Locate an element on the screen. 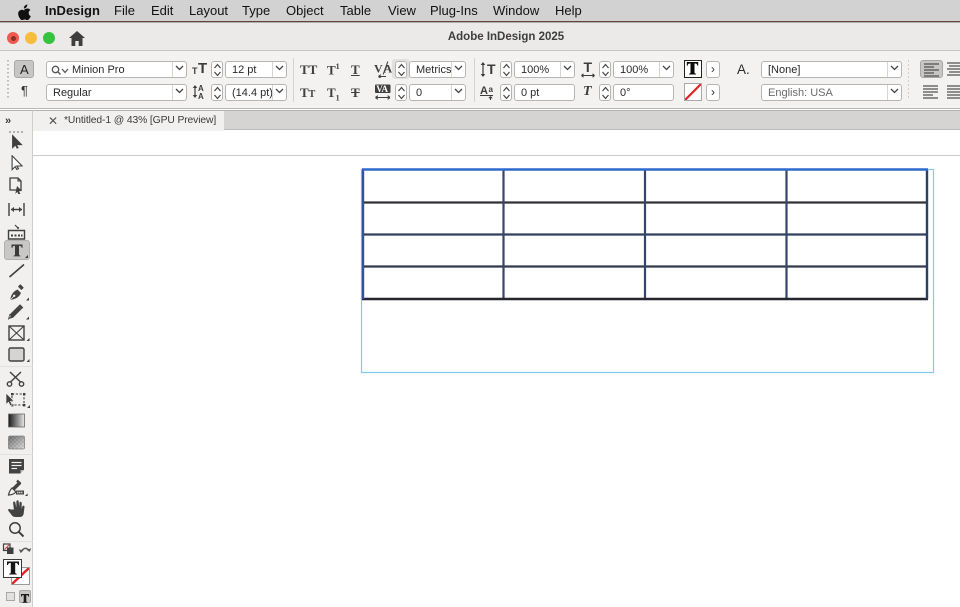 This screenshot has height=607, width=960. svg-text: V is located at coordinates (378, 69).